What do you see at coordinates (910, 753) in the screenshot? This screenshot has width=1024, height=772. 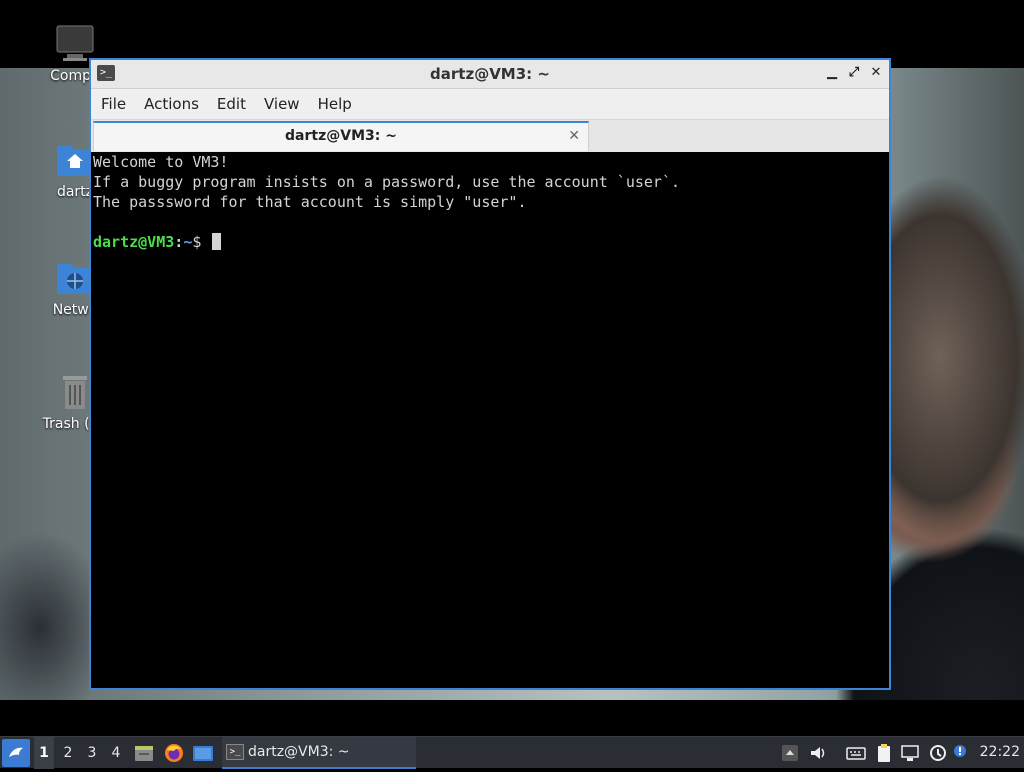 I see `network-icon` at bounding box center [910, 753].